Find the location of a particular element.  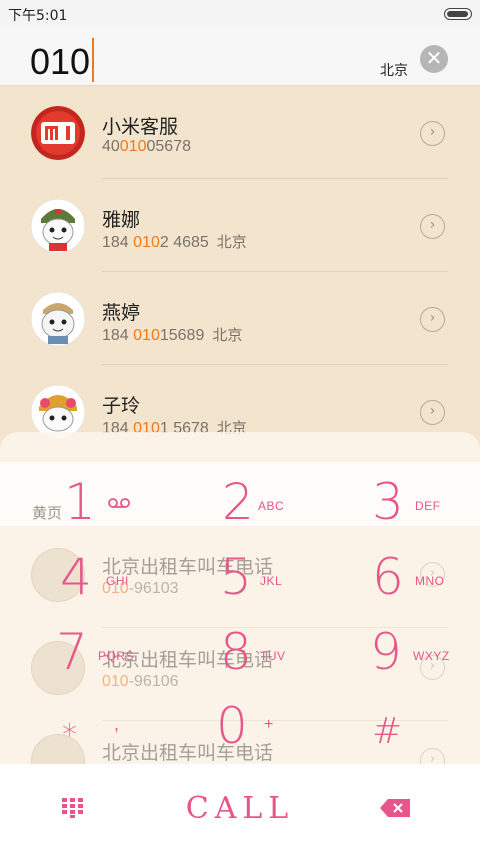

dialer-input-bar: 010 北京 ✕ is located at coordinates (240, 57).